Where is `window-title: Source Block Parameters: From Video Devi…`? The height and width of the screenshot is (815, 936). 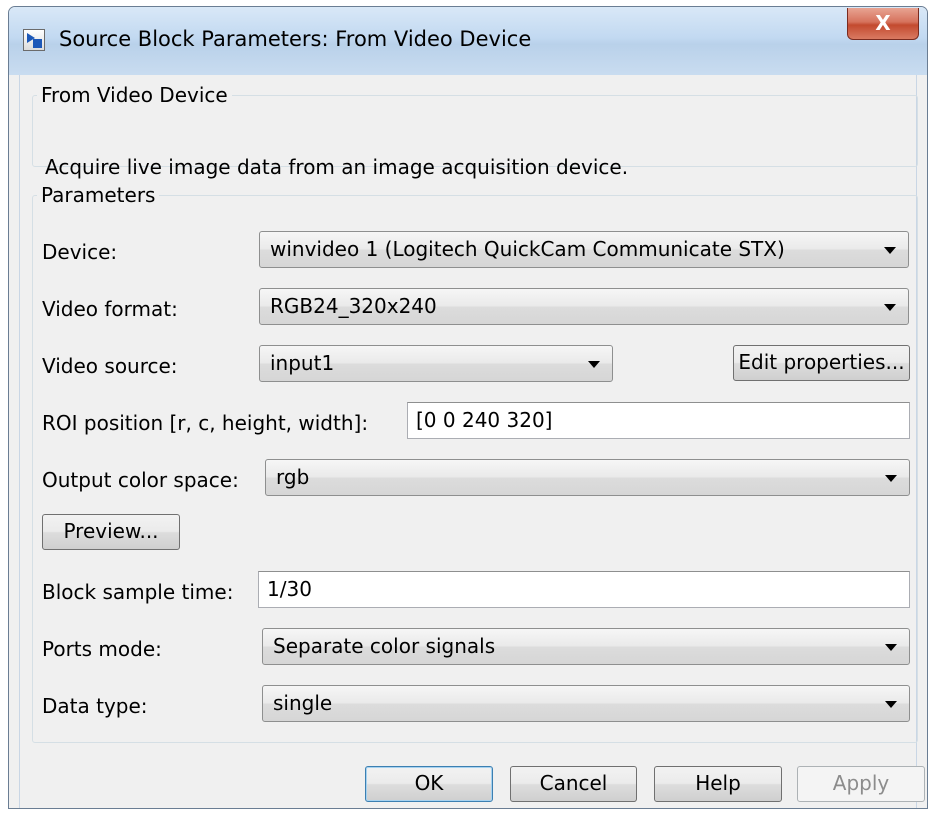
window-title: Source Block Parameters: From Video Devi… is located at coordinates (295, 39).